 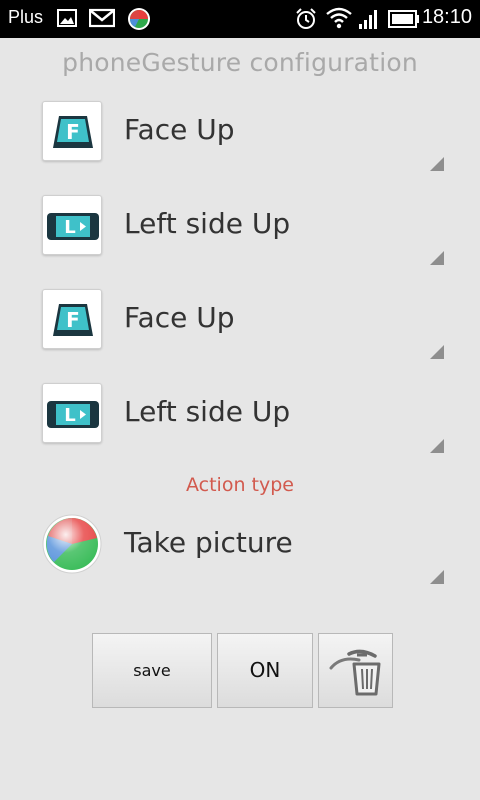 What do you see at coordinates (208, 542) in the screenshot?
I see `action-label: Take picture` at bounding box center [208, 542].